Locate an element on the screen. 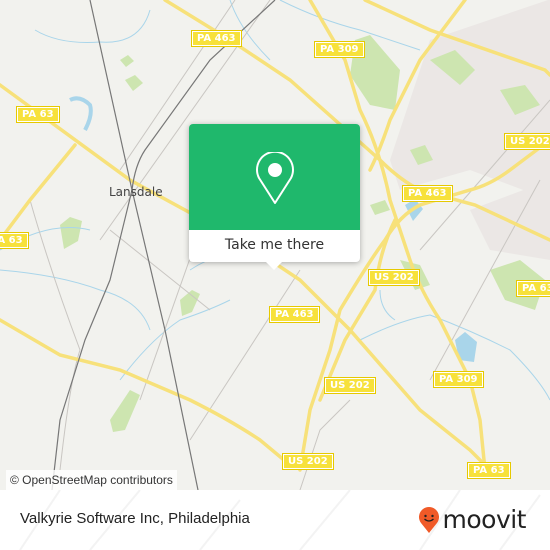 This screenshot has height=550, width=550. popup-header is located at coordinates (274, 177).